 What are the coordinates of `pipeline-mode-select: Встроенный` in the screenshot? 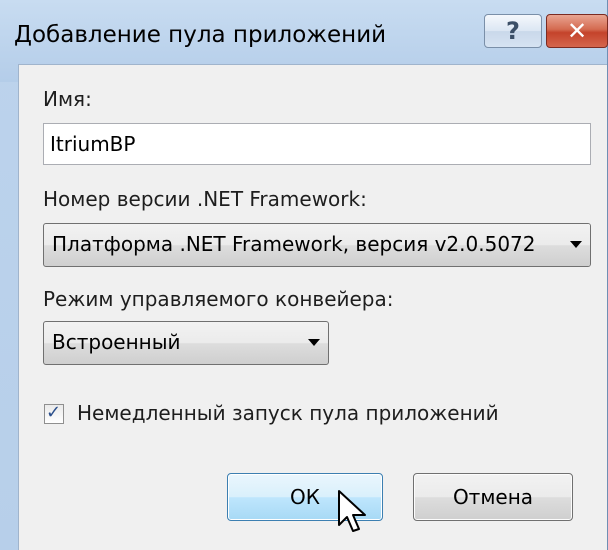 It's located at (186, 343).